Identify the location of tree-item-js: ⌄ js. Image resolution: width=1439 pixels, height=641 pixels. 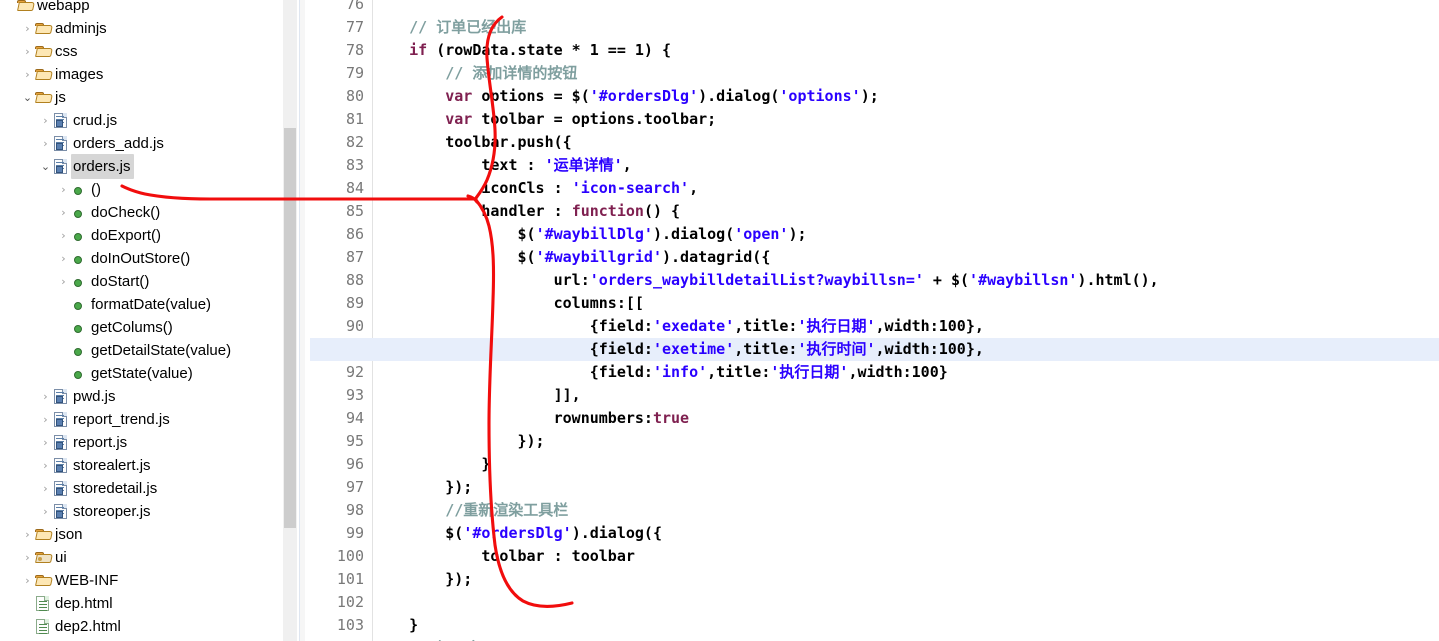
(34, 97).